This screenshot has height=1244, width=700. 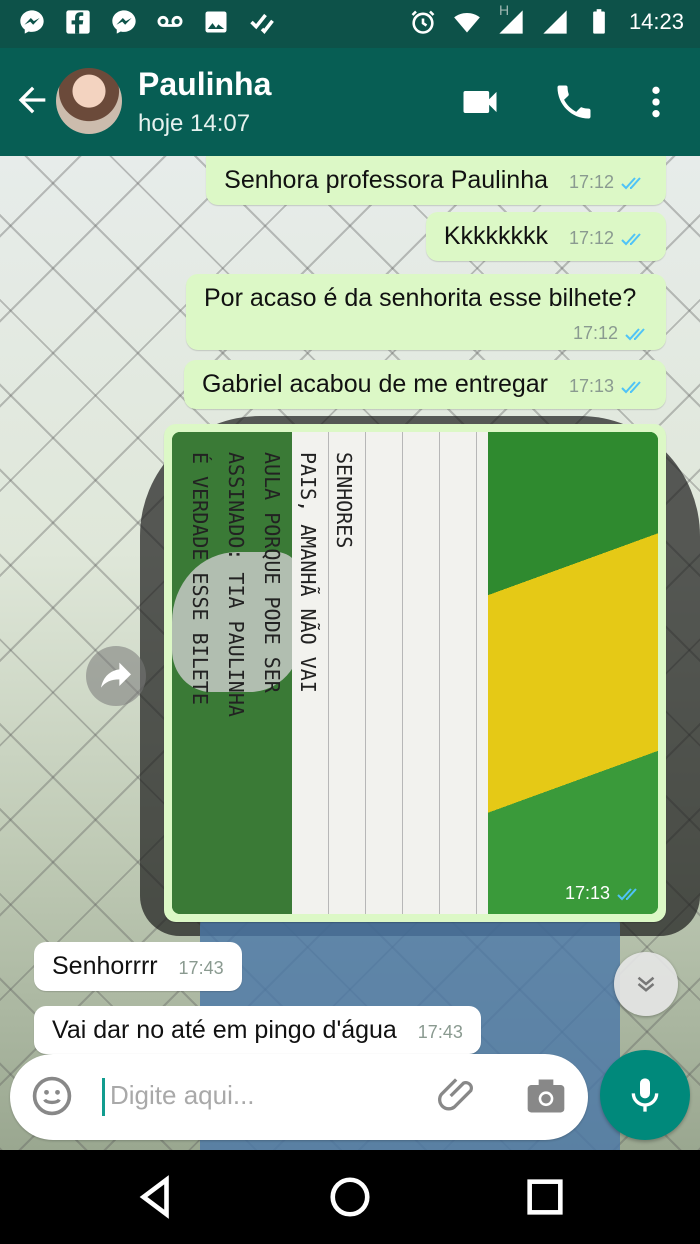 What do you see at coordinates (423, 22) in the screenshot?
I see `alarm-icon` at bounding box center [423, 22].